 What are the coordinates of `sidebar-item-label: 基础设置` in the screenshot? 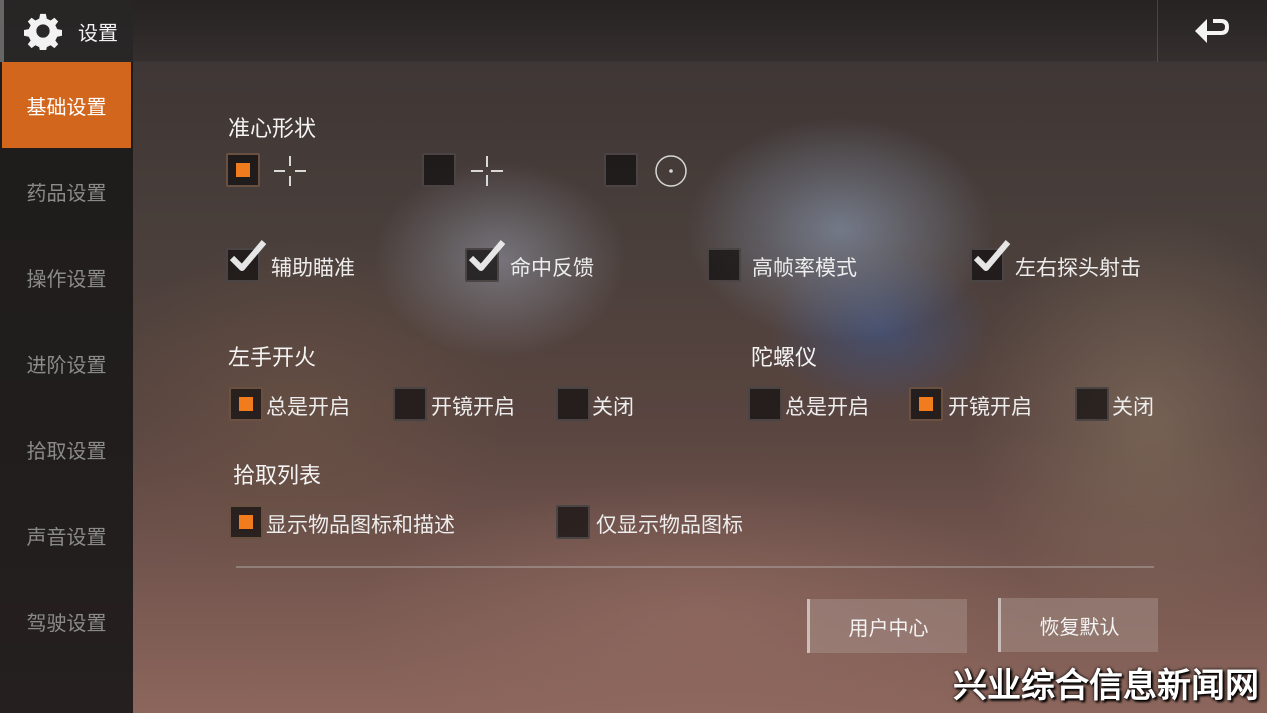 It's located at (66, 106).